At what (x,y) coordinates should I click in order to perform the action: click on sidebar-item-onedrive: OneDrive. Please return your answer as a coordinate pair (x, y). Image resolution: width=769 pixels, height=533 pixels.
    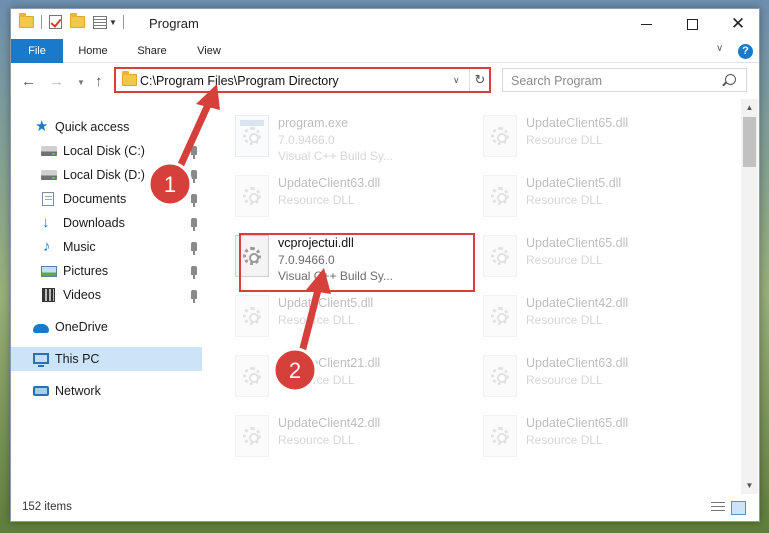
    Looking at the image, I should click on (106, 327).